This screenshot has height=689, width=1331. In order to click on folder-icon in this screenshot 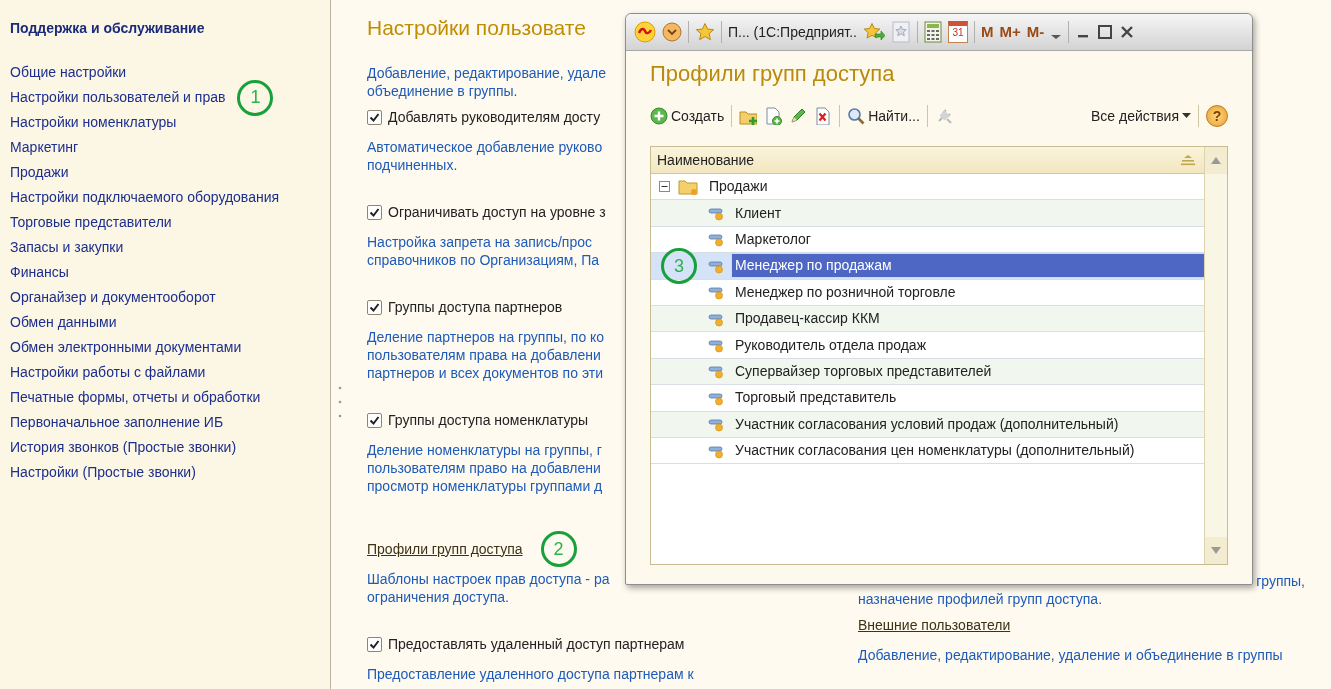, I will do `click(688, 186)`.